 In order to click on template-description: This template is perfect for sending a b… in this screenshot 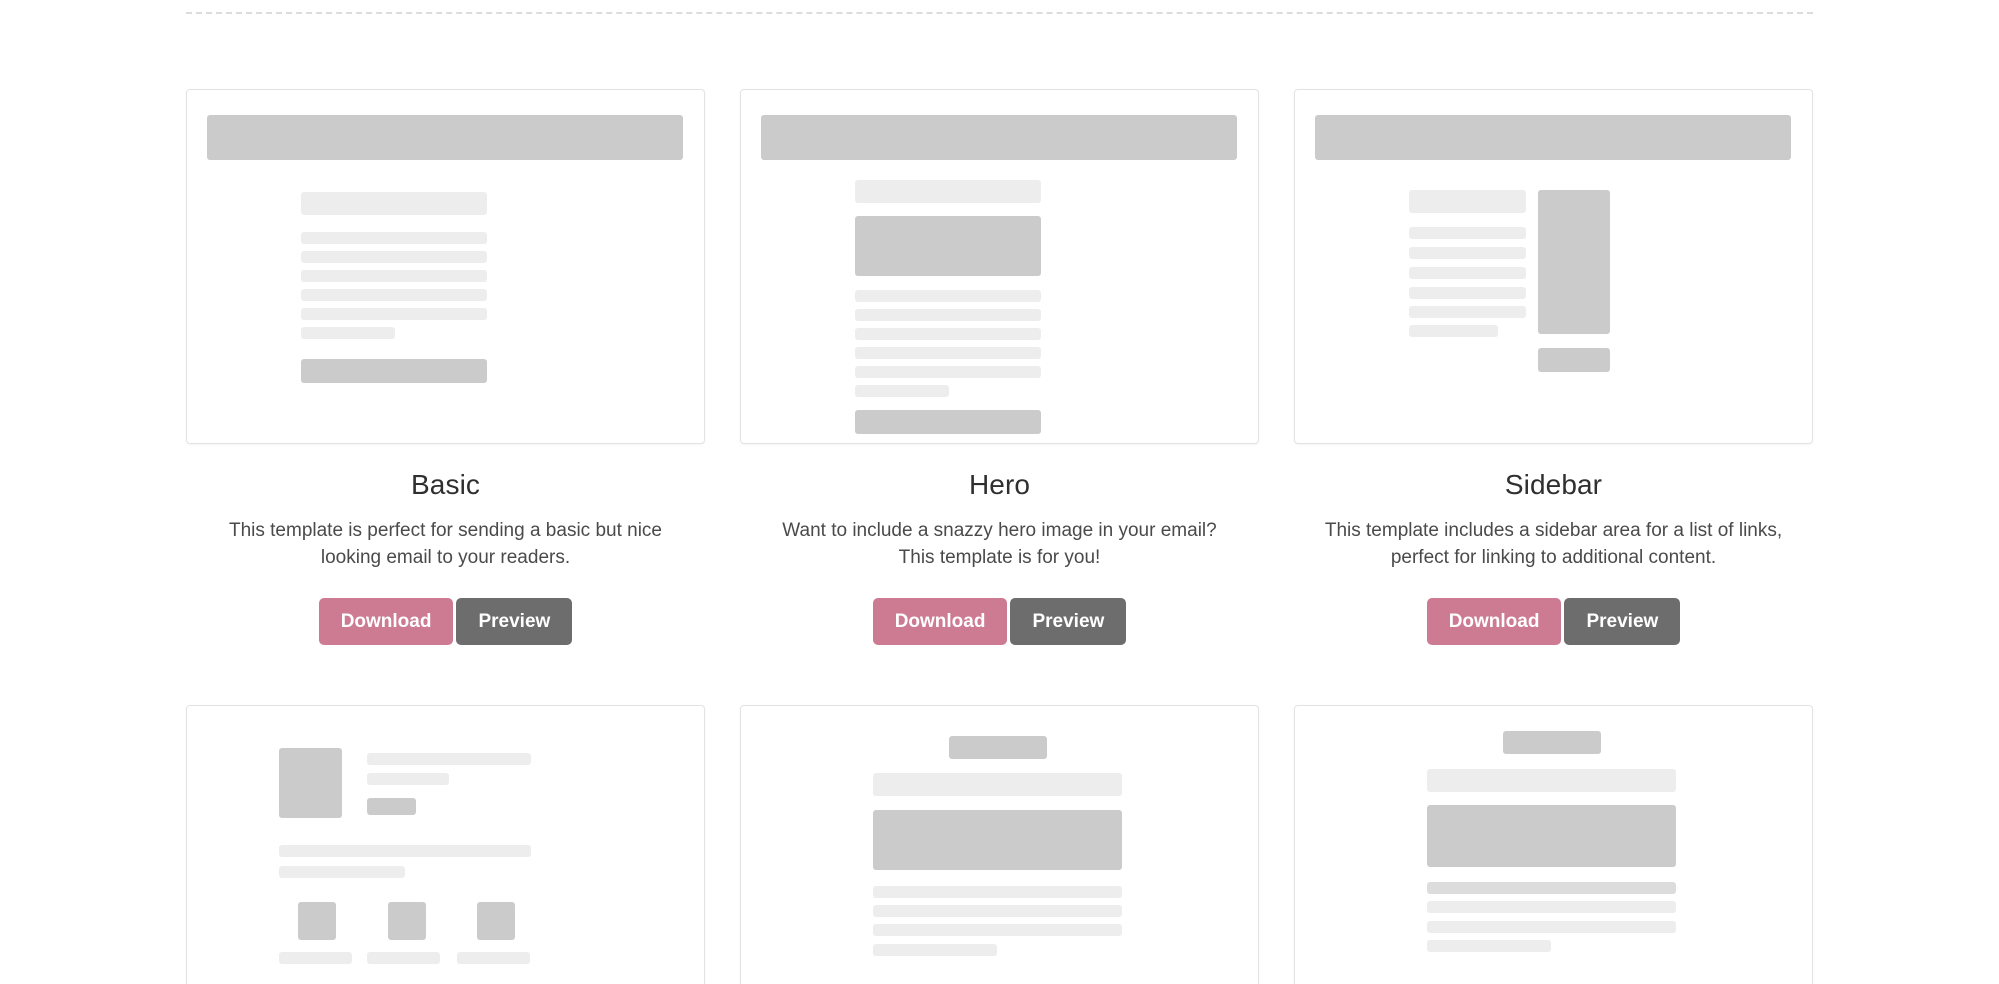, I will do `click(445, 543)`.